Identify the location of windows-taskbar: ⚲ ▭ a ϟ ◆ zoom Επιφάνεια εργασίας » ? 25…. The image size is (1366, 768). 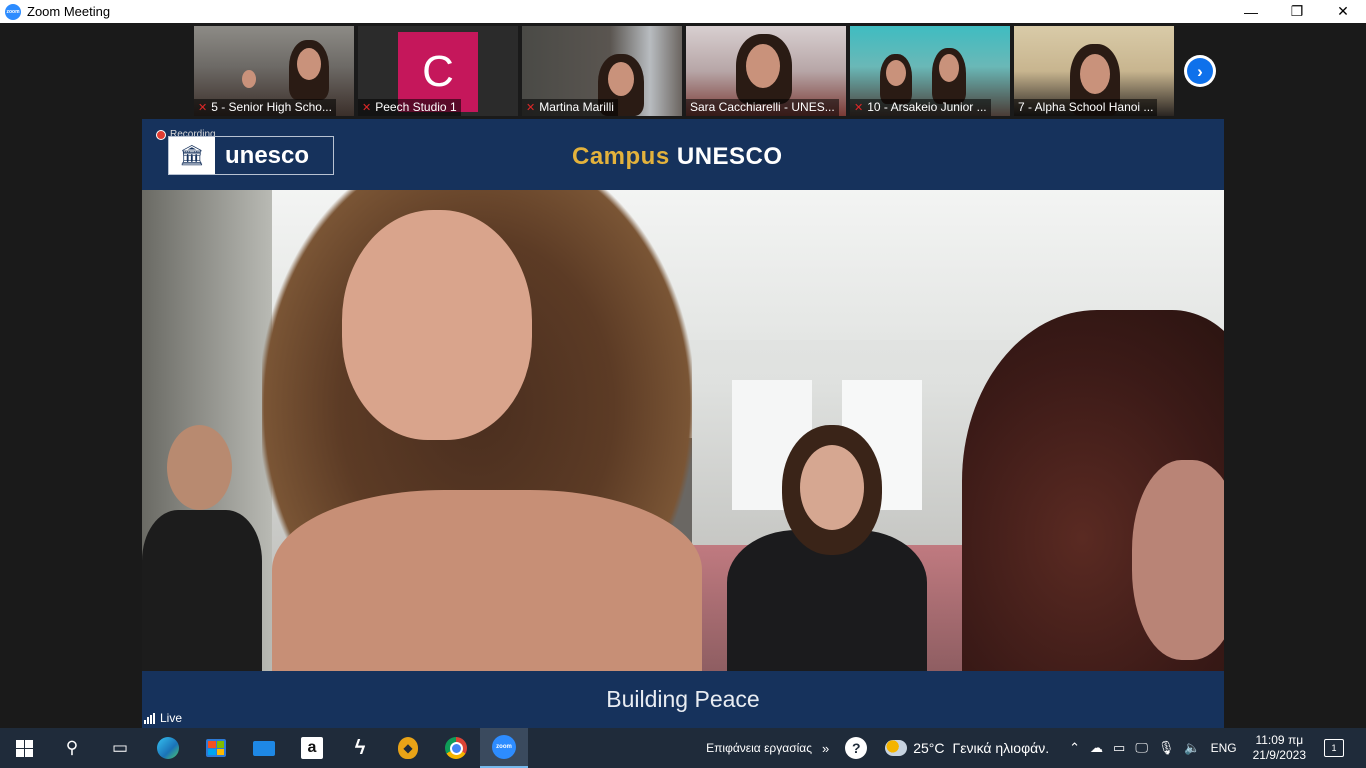
(683, 748).